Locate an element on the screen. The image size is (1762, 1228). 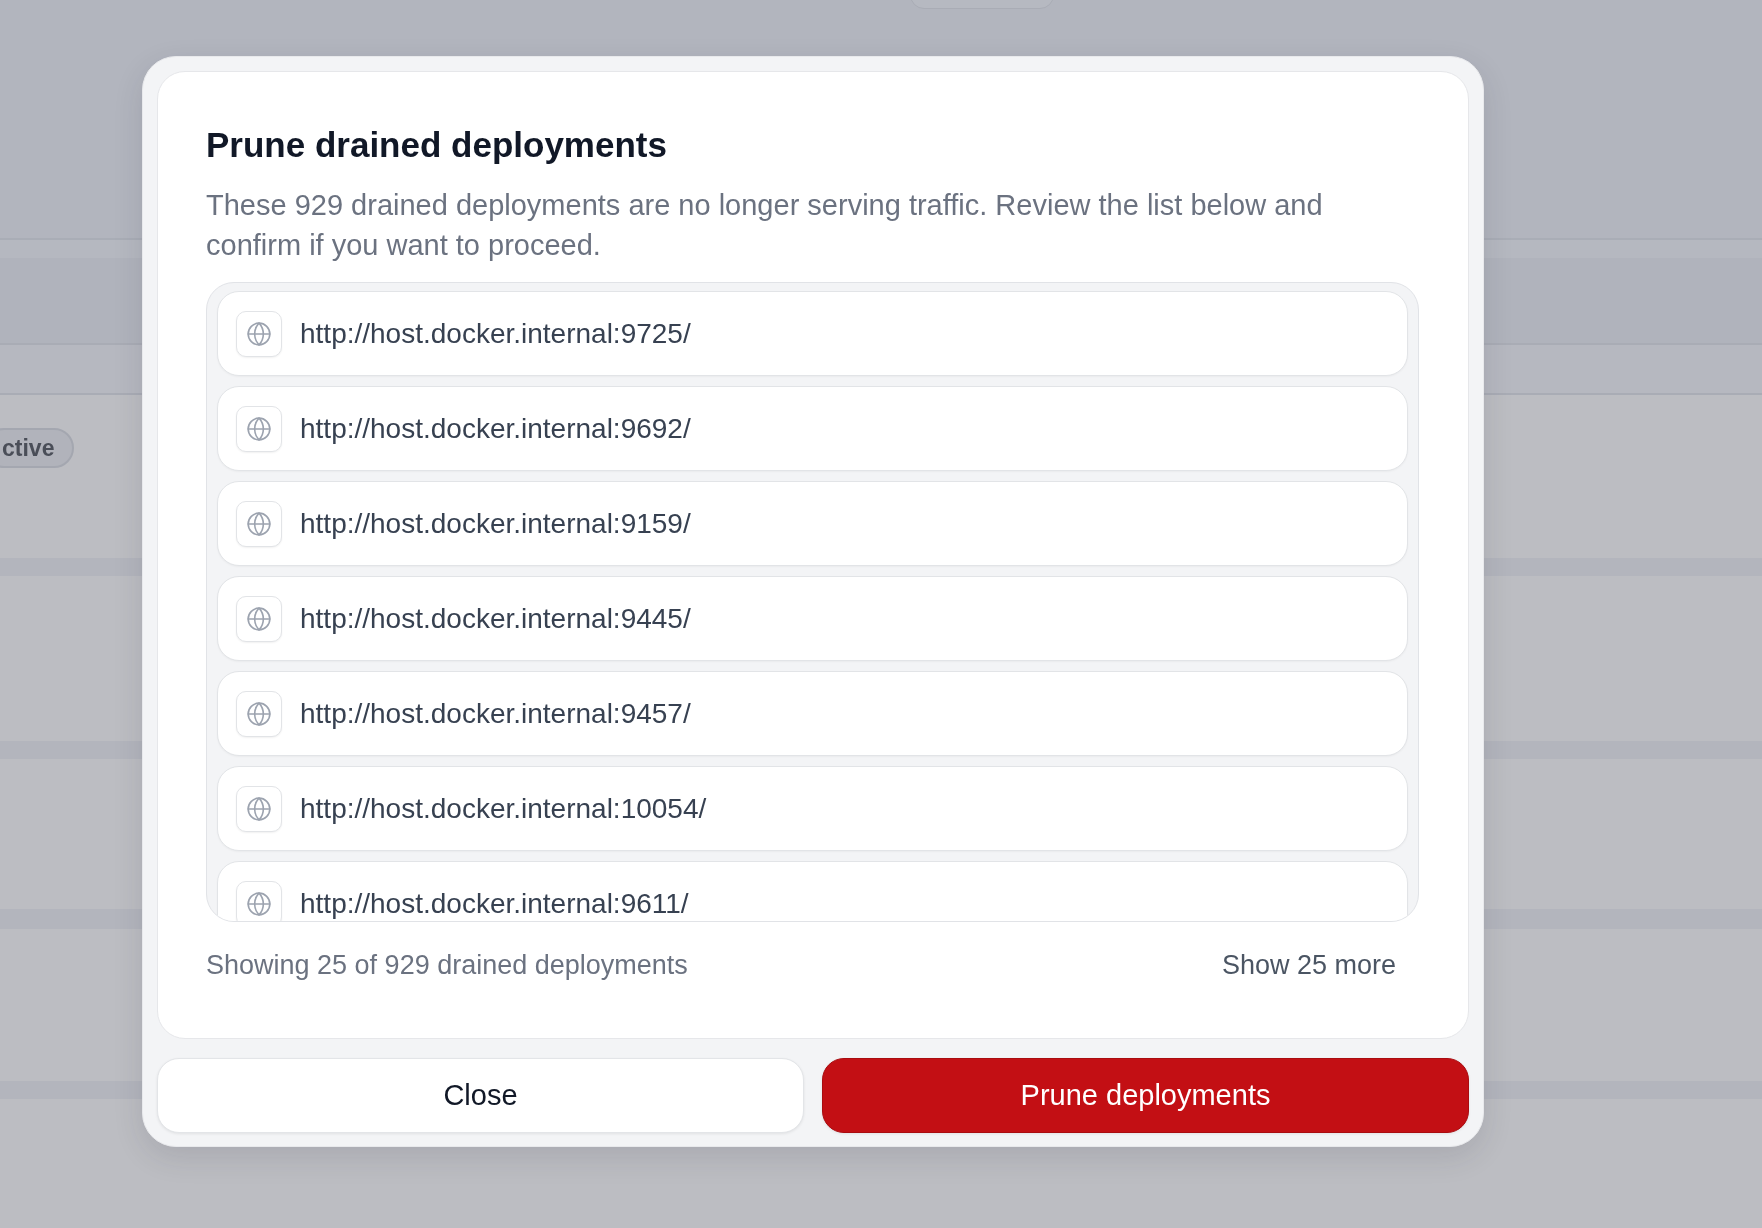
deployment-url: http://host.docker.internal:9611/ is located at coordinates (494, 903).